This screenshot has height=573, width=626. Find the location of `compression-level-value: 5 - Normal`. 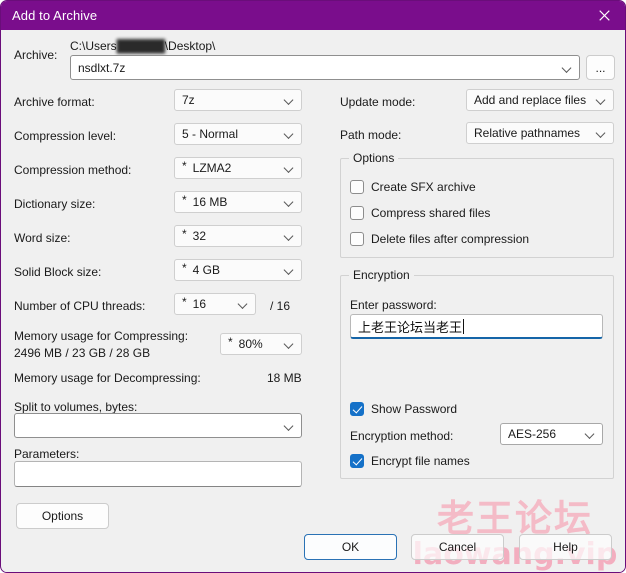

compression-level-value: 5 - Normal is located at coordinates (210, 134).